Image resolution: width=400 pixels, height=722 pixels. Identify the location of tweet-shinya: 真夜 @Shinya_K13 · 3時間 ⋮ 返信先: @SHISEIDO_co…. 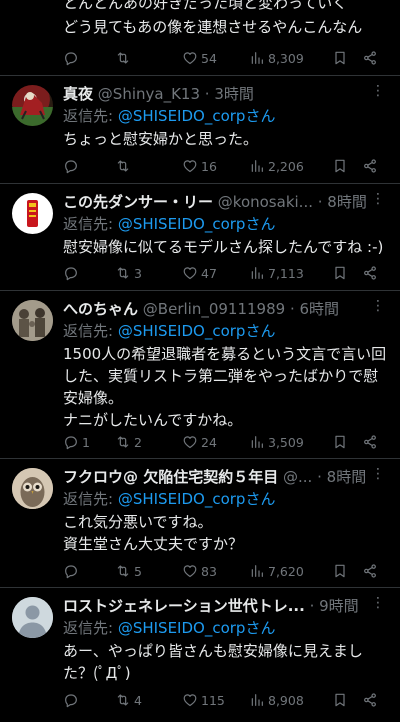
(200, 129).